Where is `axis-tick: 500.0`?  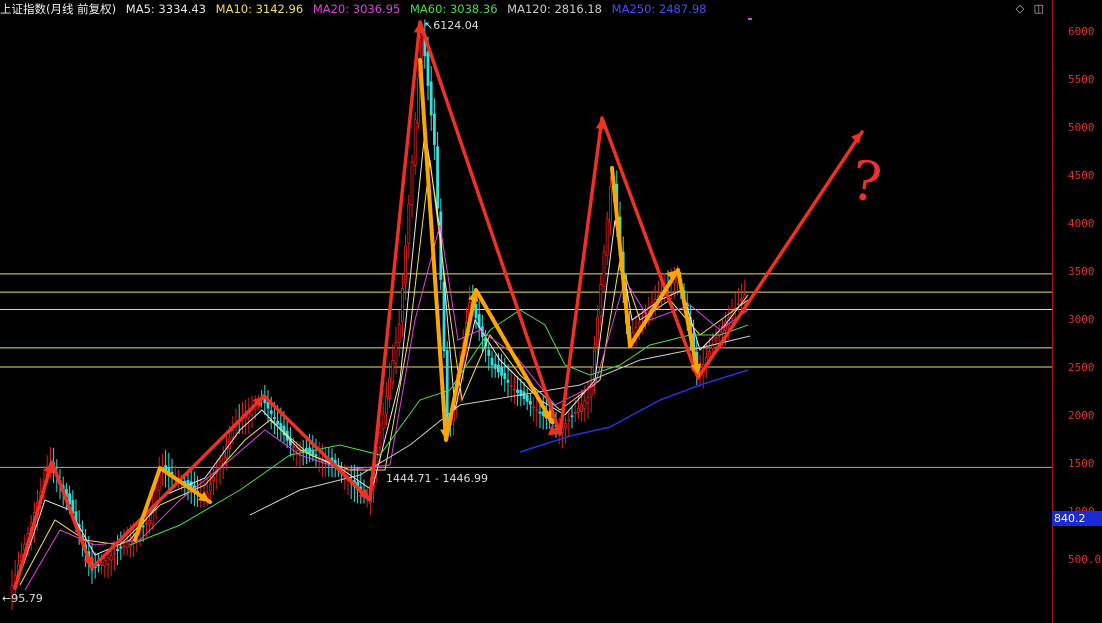 axis-tick: 500.0 is located at coordinates (1085, 559).